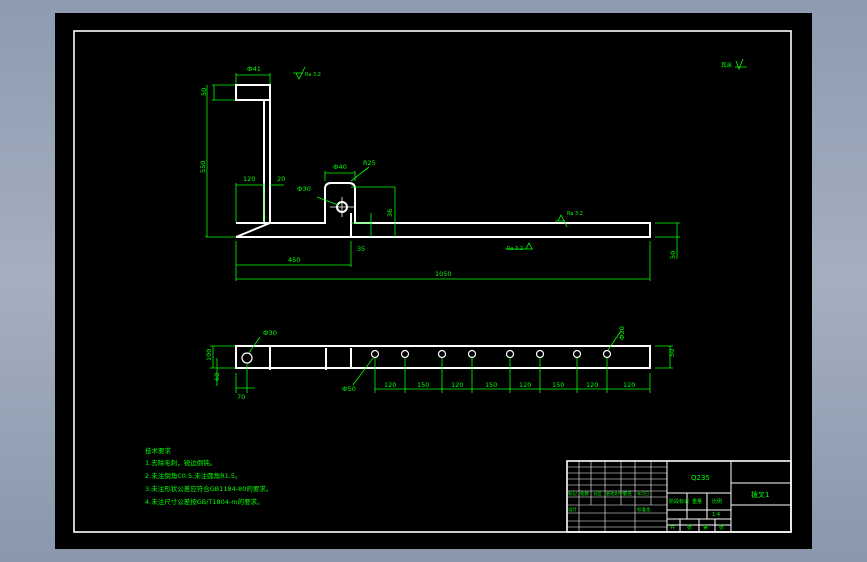 The image size is (867, 562). Describe the element at coordinates (193, 475) in the screenshot. I see `note-line-2: 2.未注倒角C0.5,未注圆角R1.5。` at that location.